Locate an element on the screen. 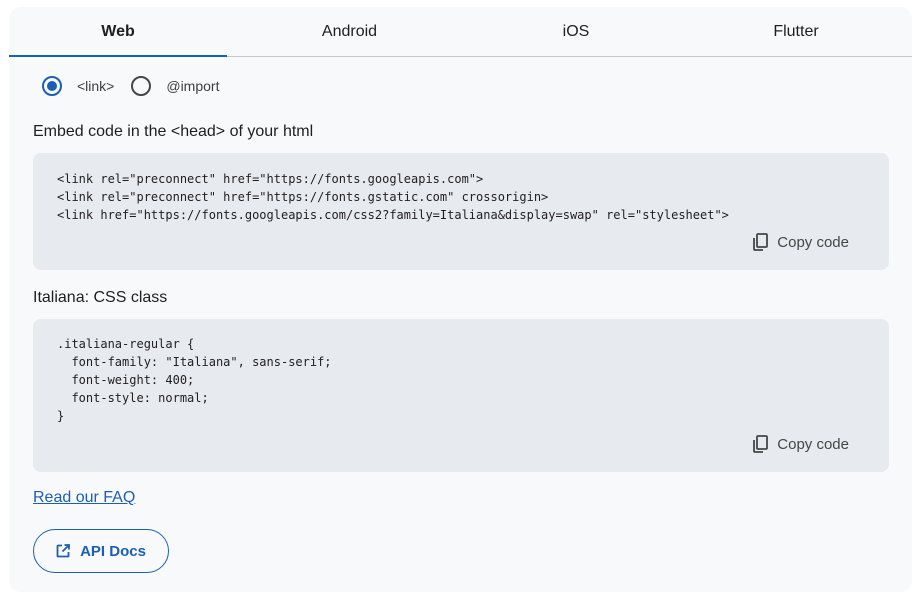 The height and width of the screenshot is (600, 918). api-docs-button: API Docs is located at coordinates (101, 551).